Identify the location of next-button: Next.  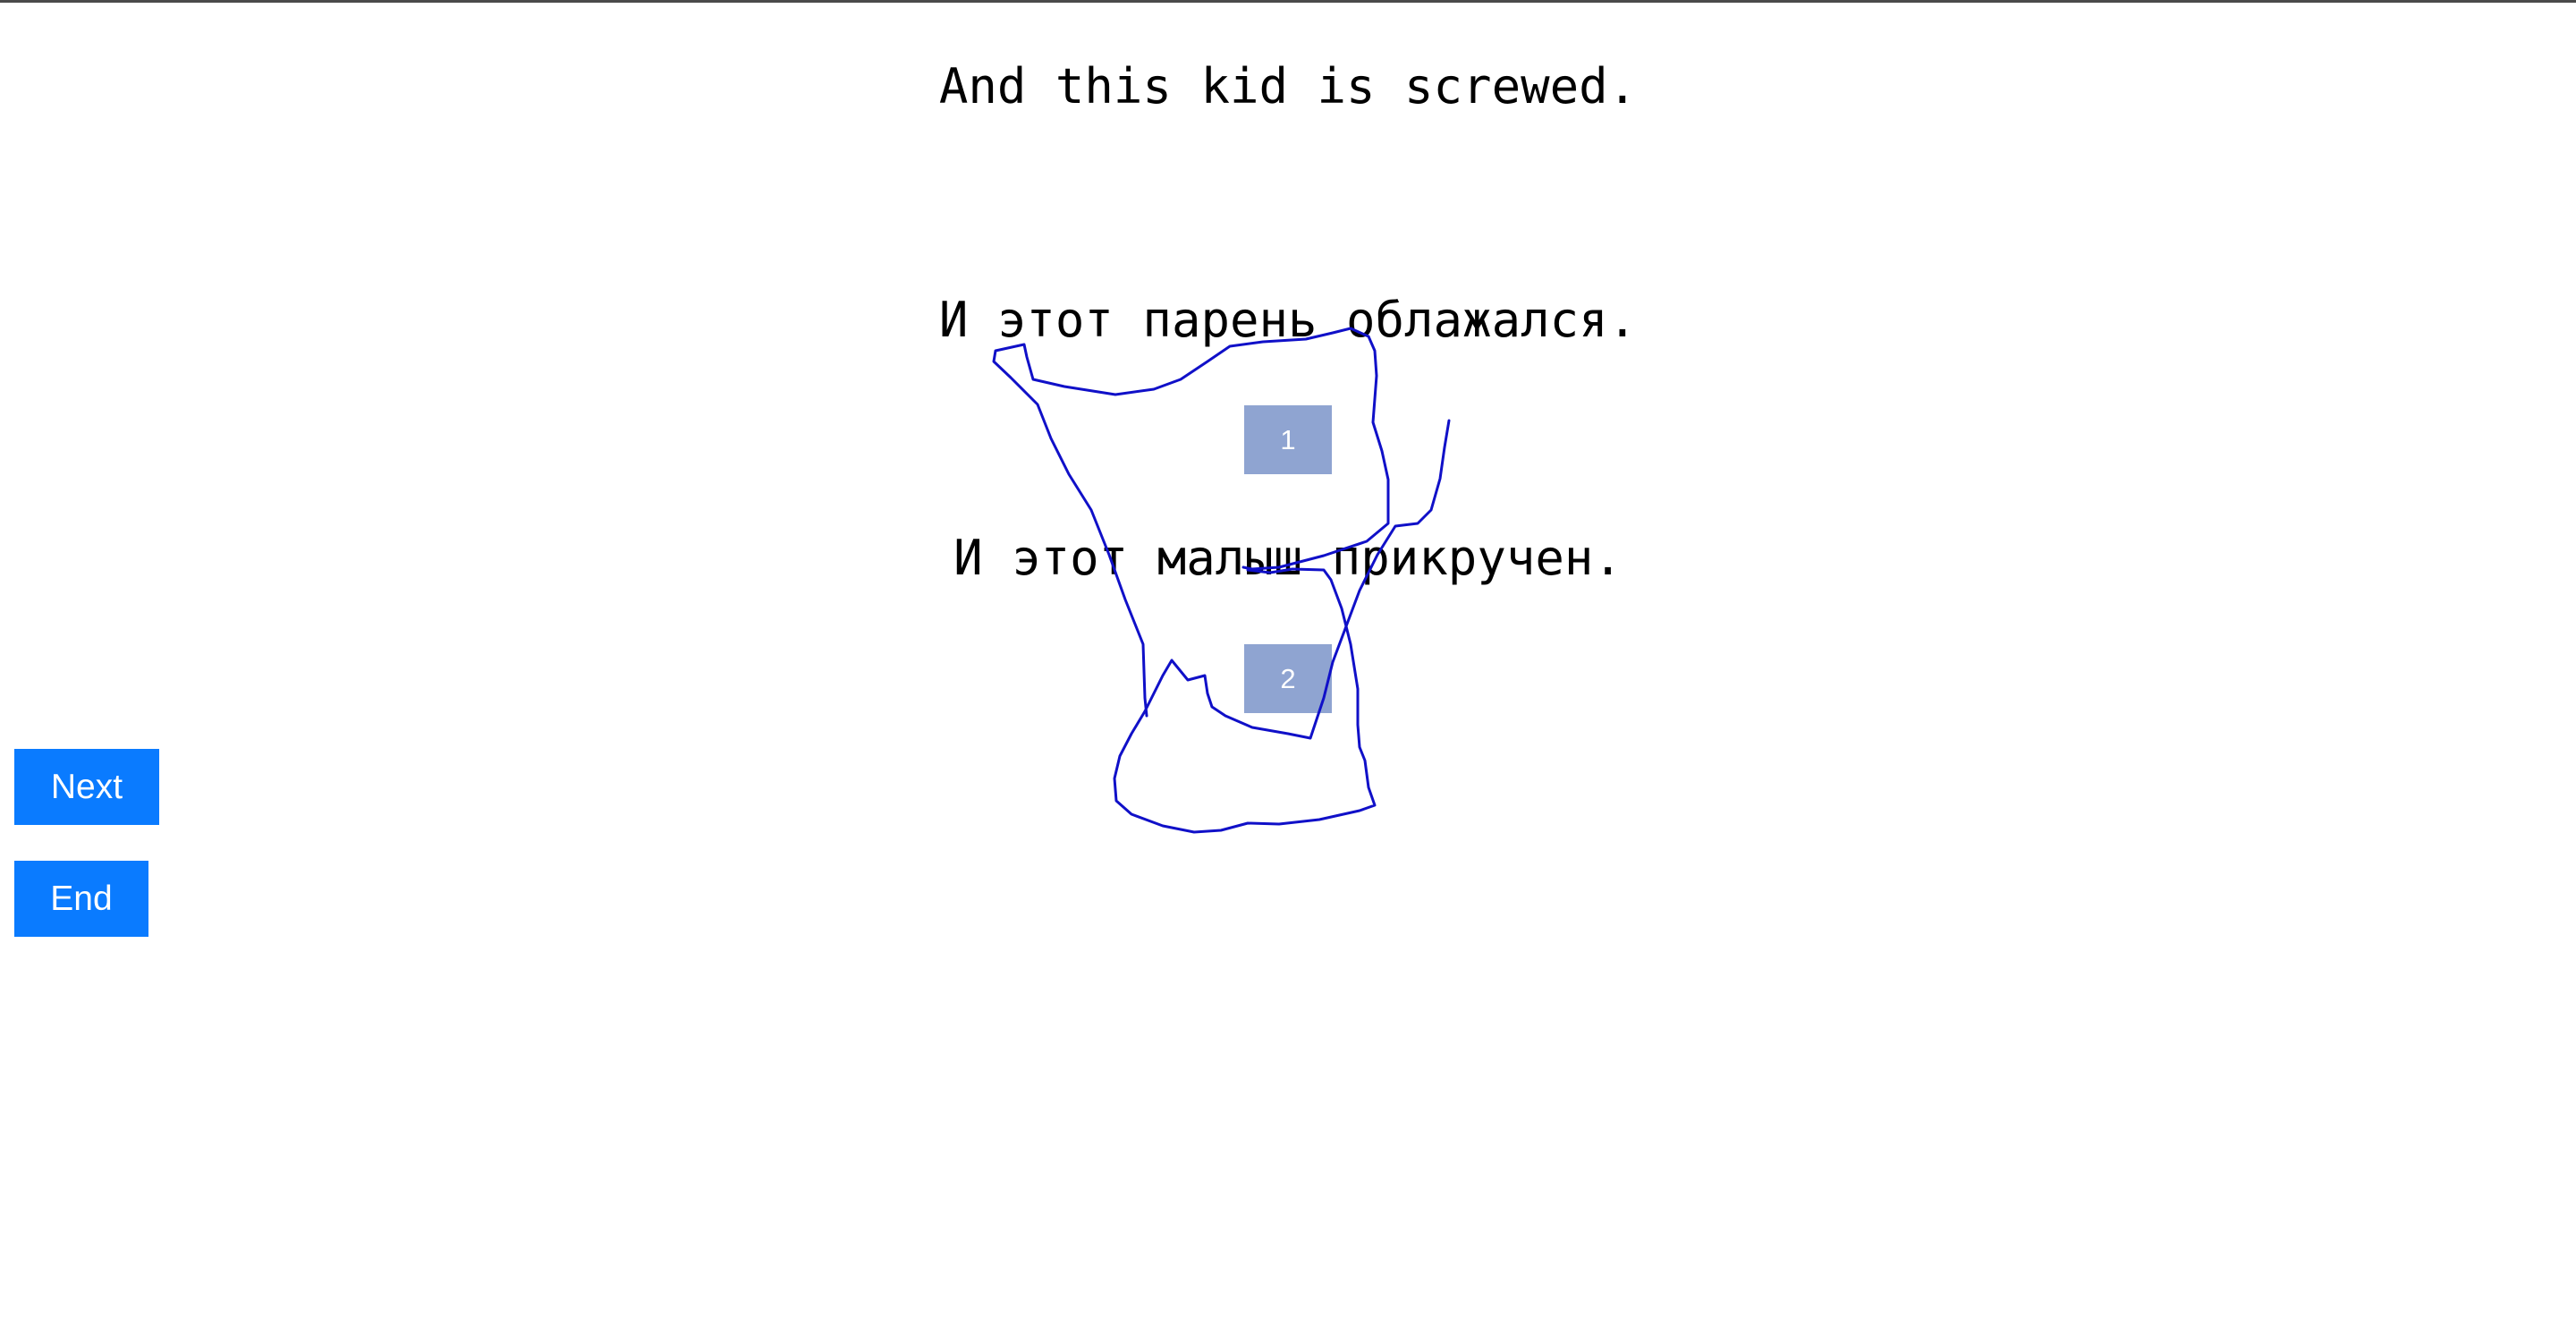
(86, 787).